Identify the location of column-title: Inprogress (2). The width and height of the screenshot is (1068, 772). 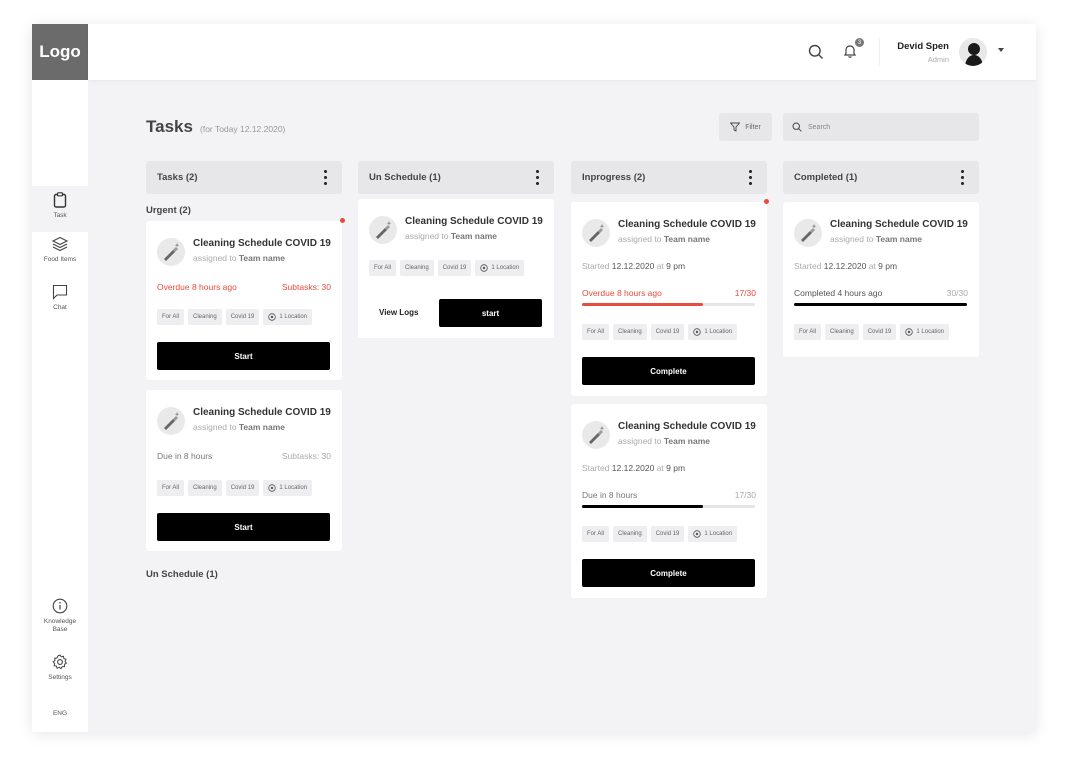
(614, 177).